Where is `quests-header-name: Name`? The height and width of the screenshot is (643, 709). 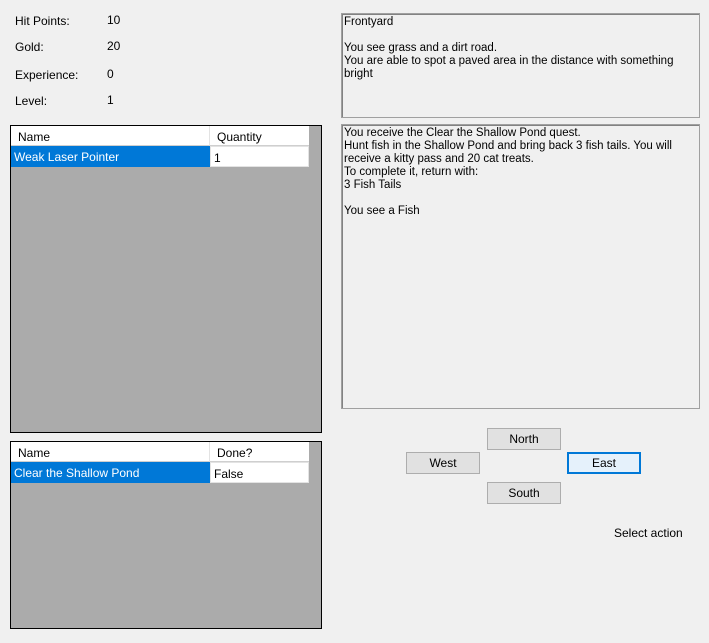
quests-header-name: Name is located at coordinates (110, 452).